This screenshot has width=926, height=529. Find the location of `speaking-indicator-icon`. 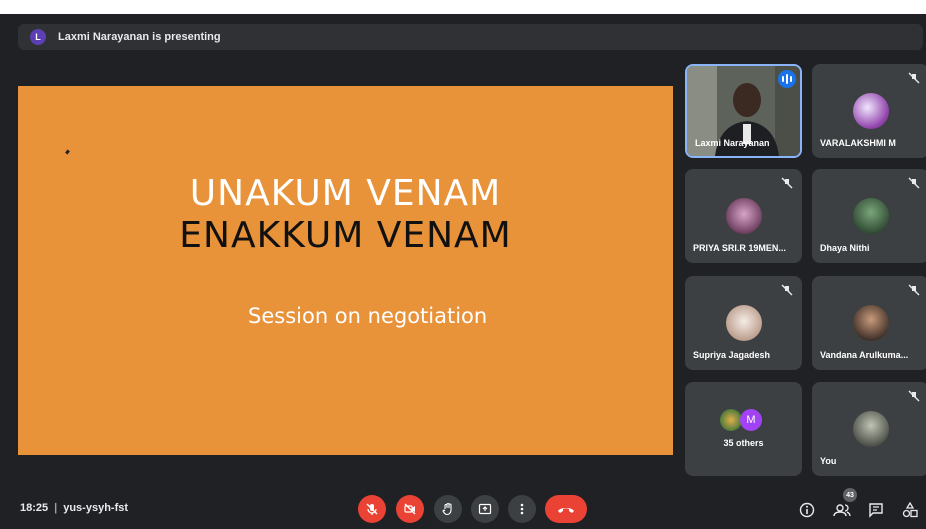

speaking-indicator-icon is located at coordinates (787, 79).